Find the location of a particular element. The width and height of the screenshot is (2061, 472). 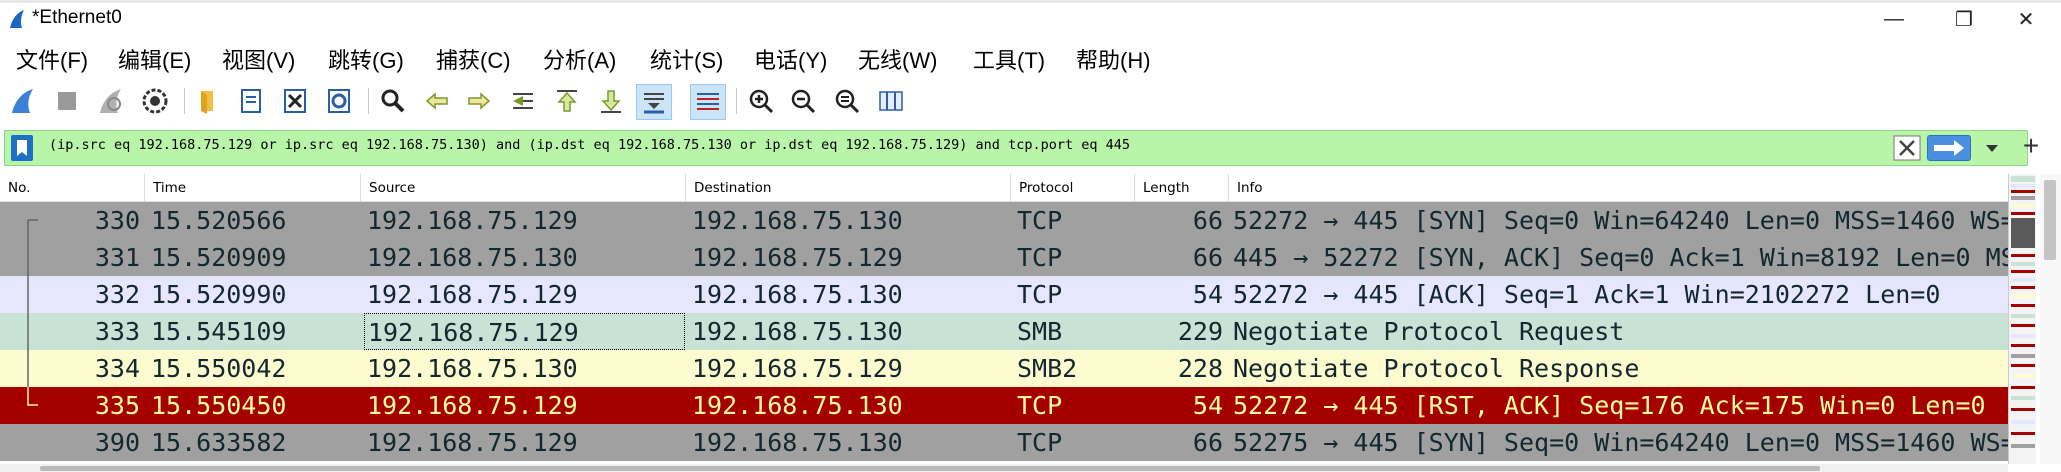

packet-no: 335 is located at coordinates (117, 405).